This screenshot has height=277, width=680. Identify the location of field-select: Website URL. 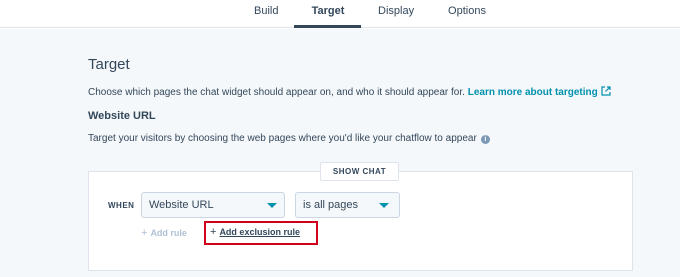
(213, 205).